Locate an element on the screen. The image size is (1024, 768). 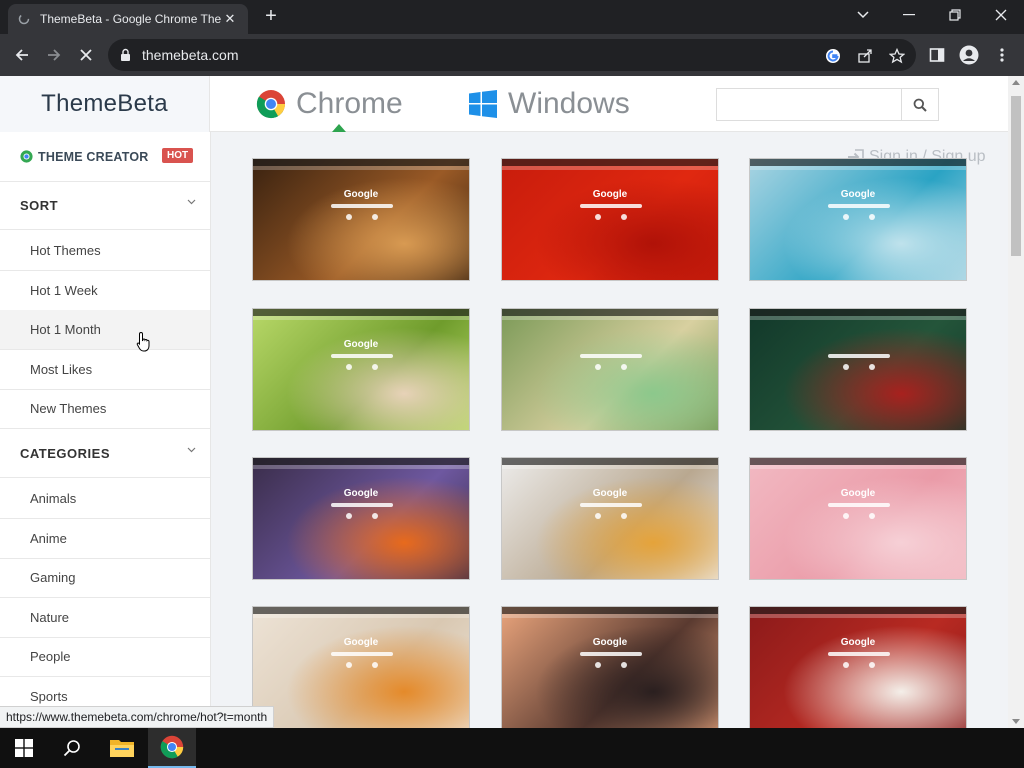
search-icon is located at coordinates (71, 748).